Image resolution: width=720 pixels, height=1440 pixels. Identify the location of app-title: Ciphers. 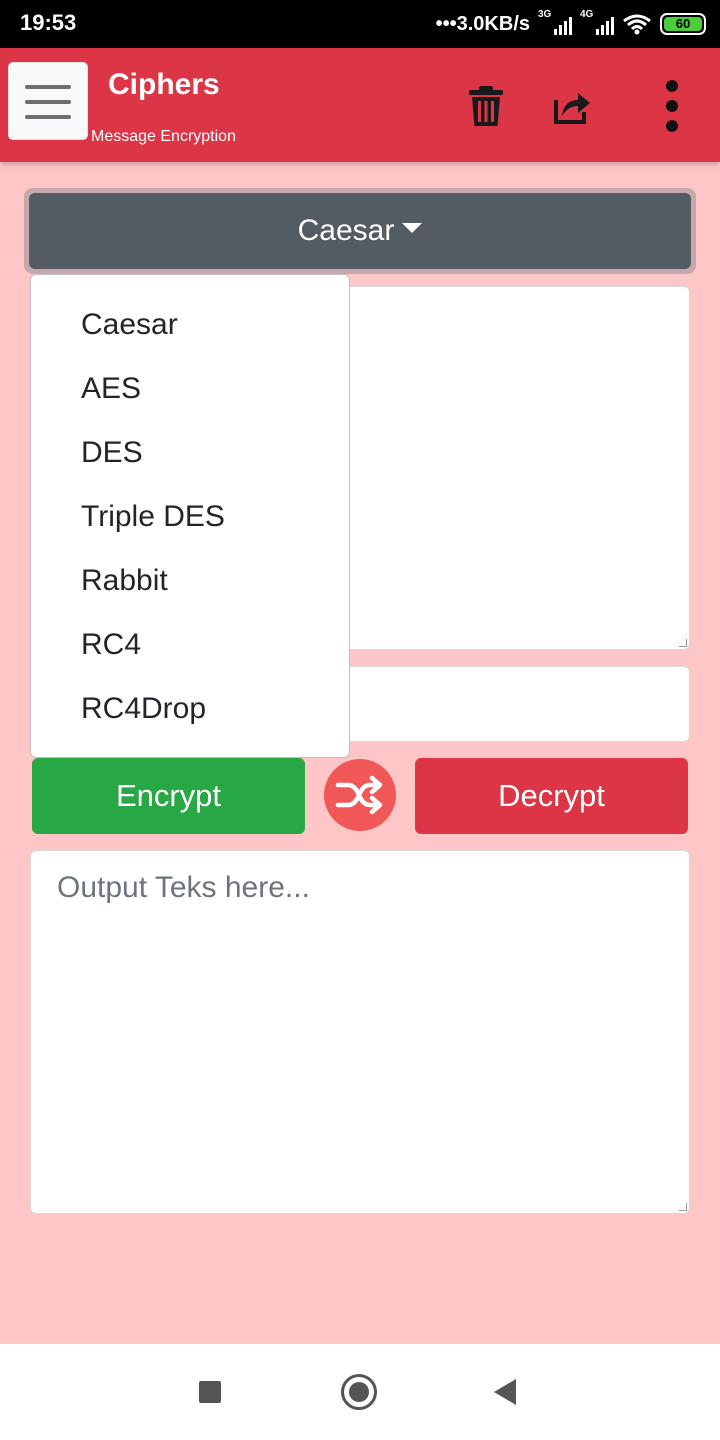
(164, 84).